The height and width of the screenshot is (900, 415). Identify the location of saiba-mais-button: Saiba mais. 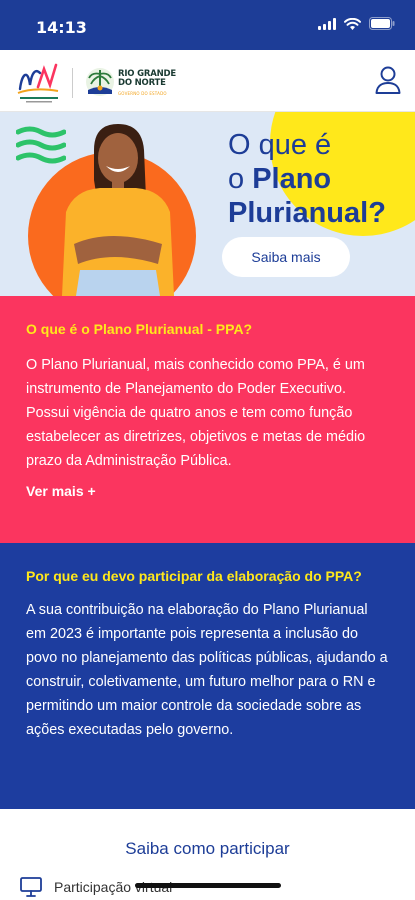
(286, 257).